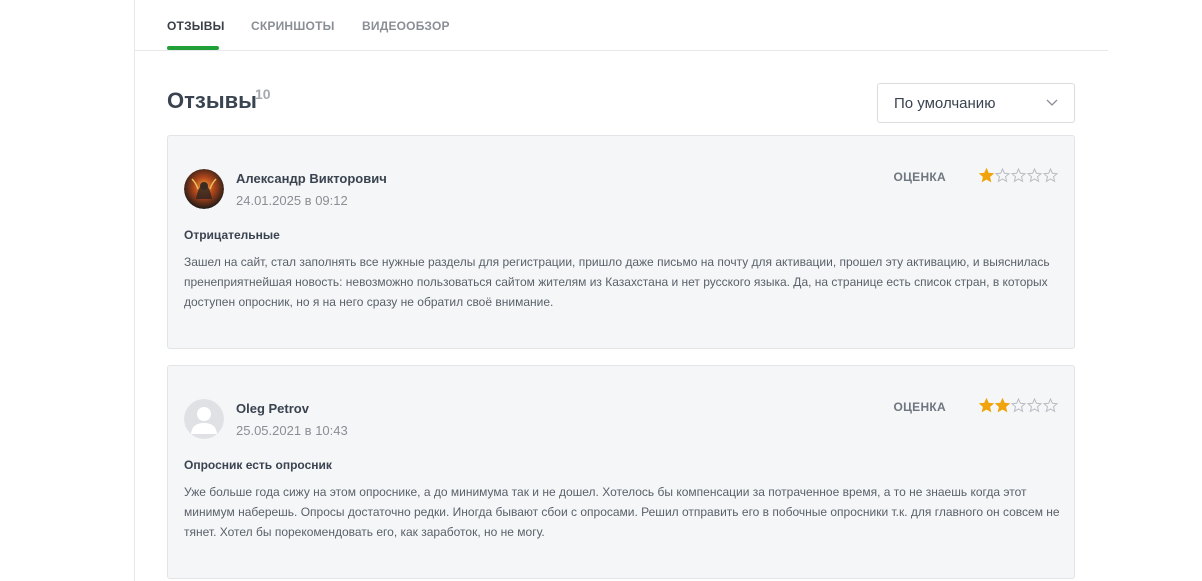 This screenshot has height=581, width=1202. Describe the element at coordinates (311, 178) in the screenshot. I see `review-author: Александр Викторович` at that location.